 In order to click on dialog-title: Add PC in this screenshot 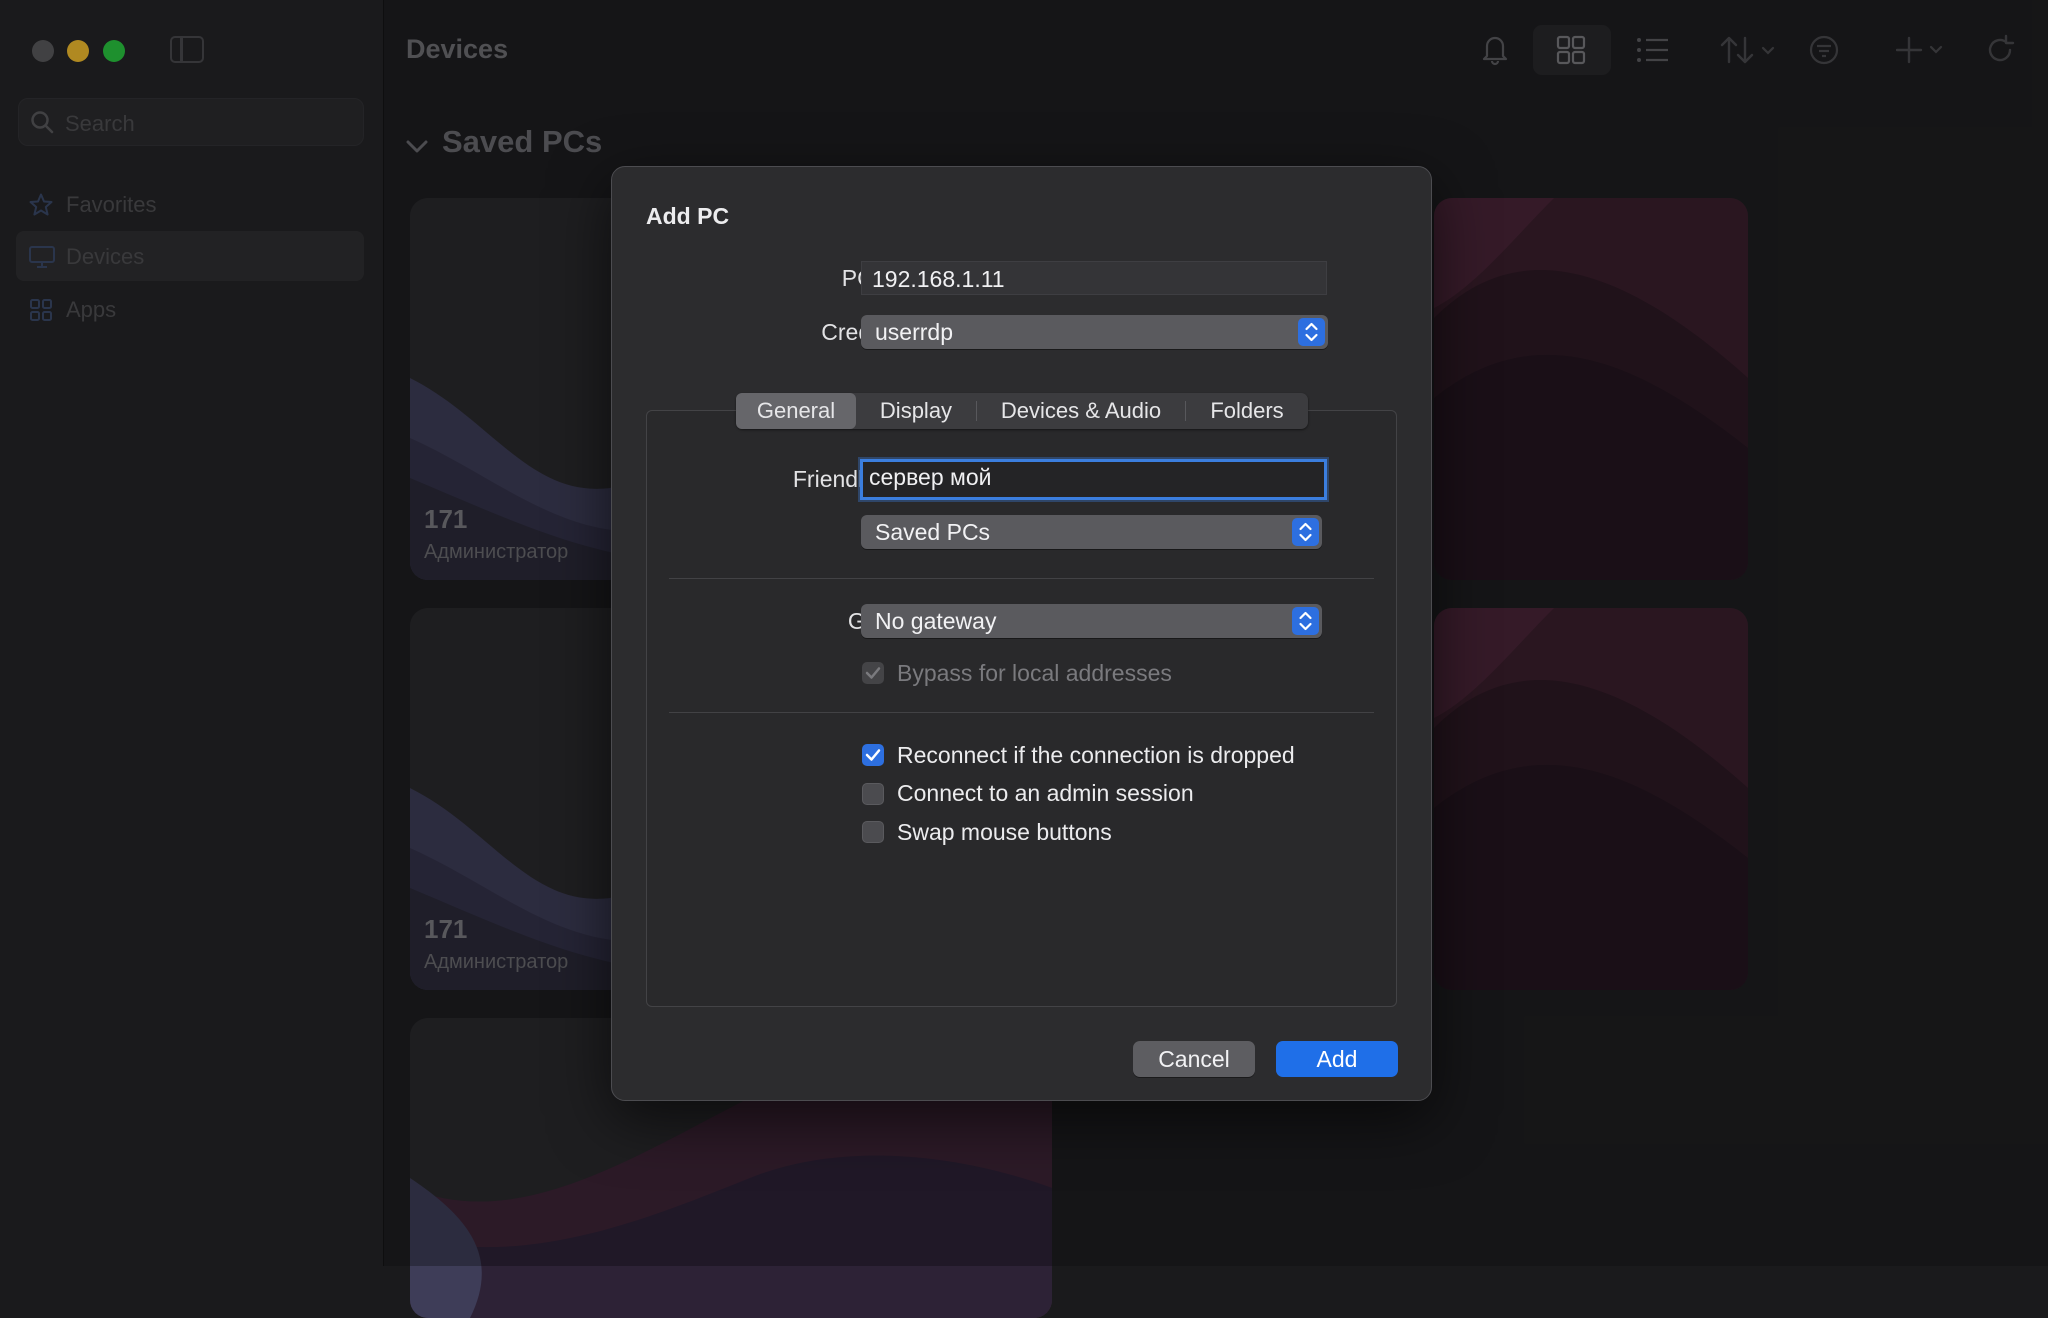, I will do `click(688, 216)`.